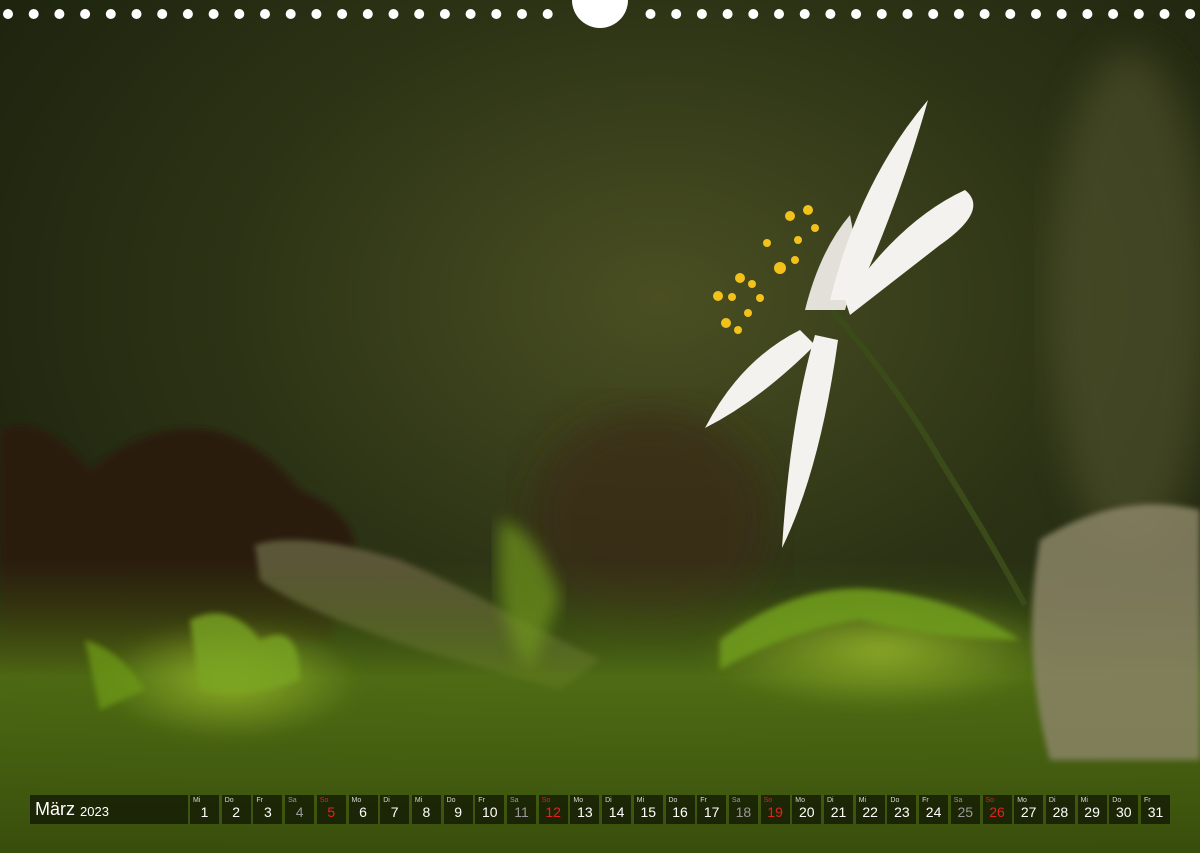 This screenshot has width=1200, height=853. I want to click on calendar-day: Do 9, so click(458, 809).